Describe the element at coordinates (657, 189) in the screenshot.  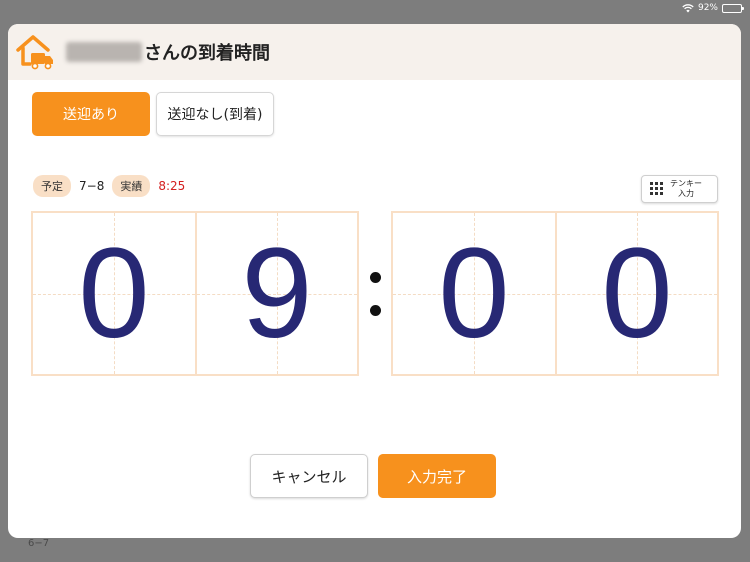
I see `keypad-icon` at that location.